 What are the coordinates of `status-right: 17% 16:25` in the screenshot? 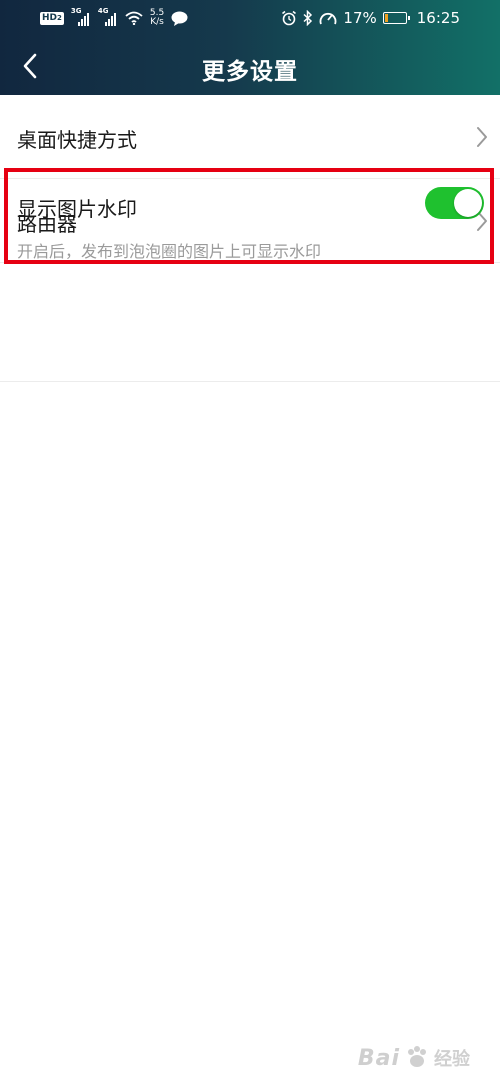 It's located at (370, 18).